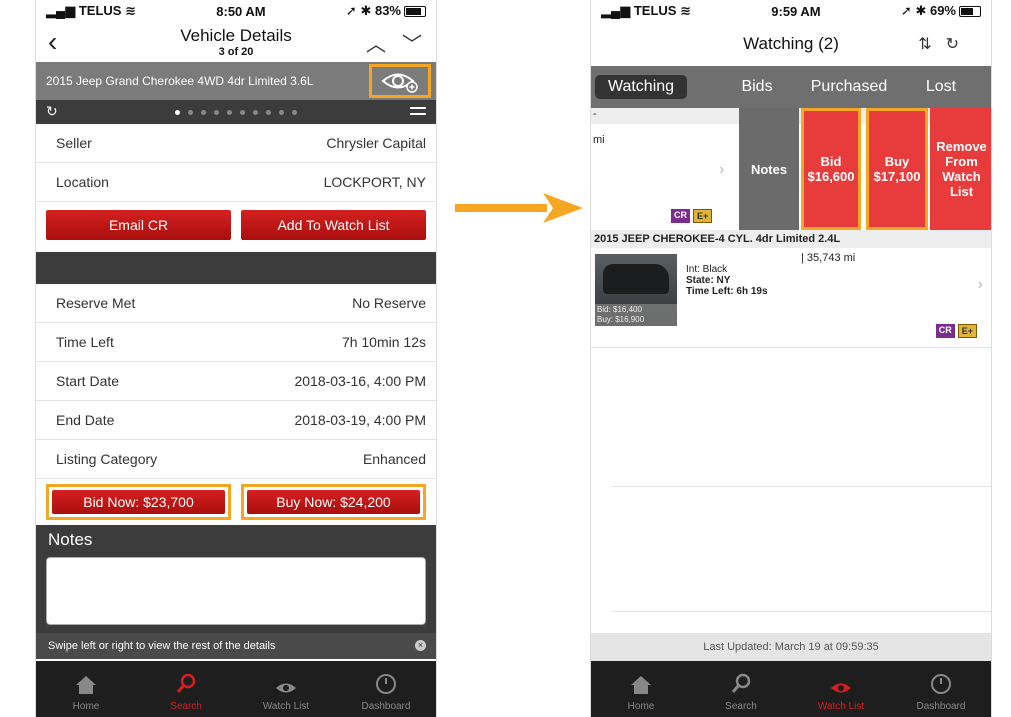  I want to click on add-to-watch-list-button: Add To Watch List, so click(333, 225).